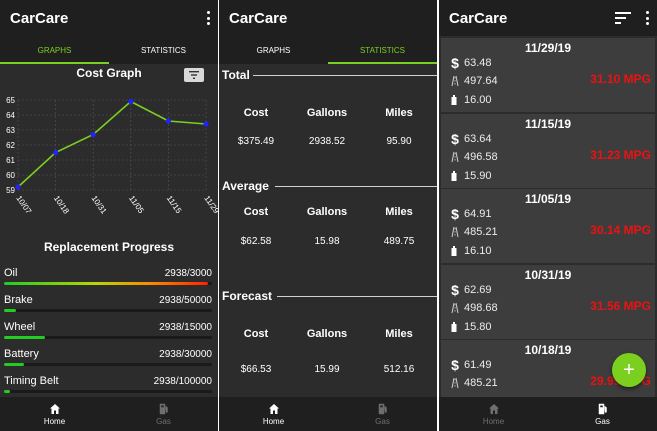 The width and height of the screenshot is (657, 431). I want to click on entry-mpg: 31.56 MPG, so click(620, 305).